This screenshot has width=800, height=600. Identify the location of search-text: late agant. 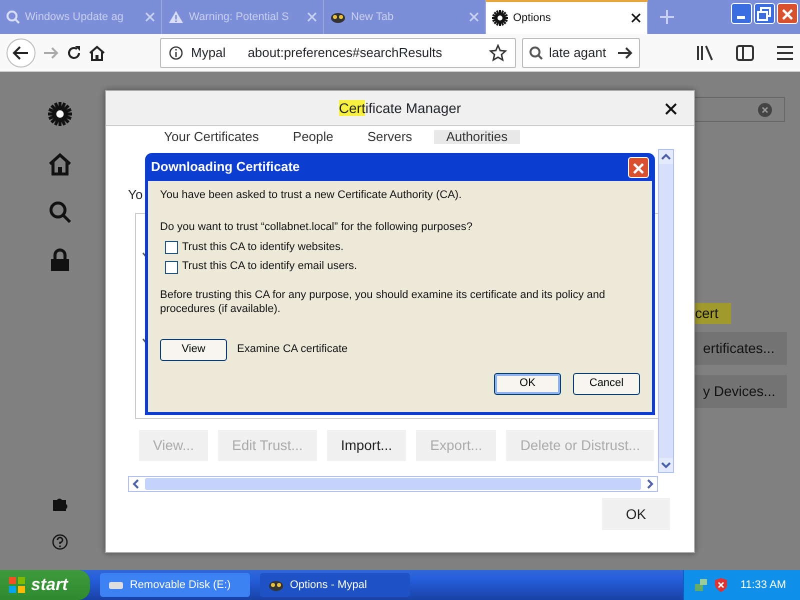
(578, 53).